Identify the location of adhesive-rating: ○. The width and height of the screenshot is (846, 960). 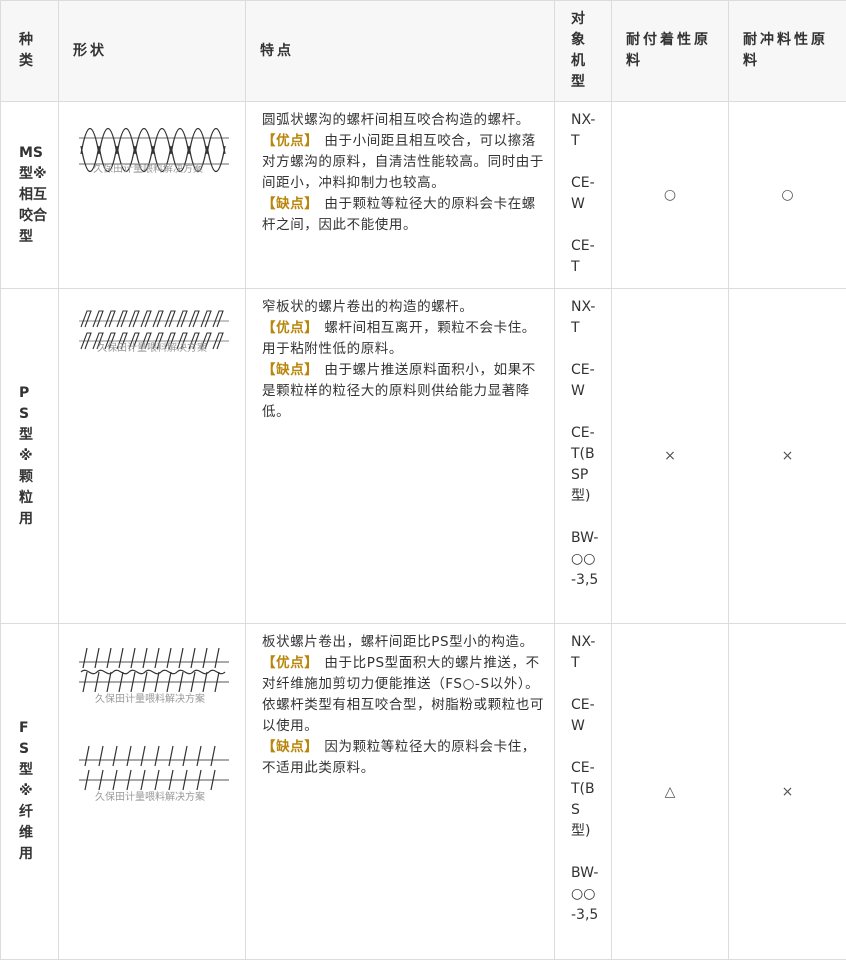
(670, 195).